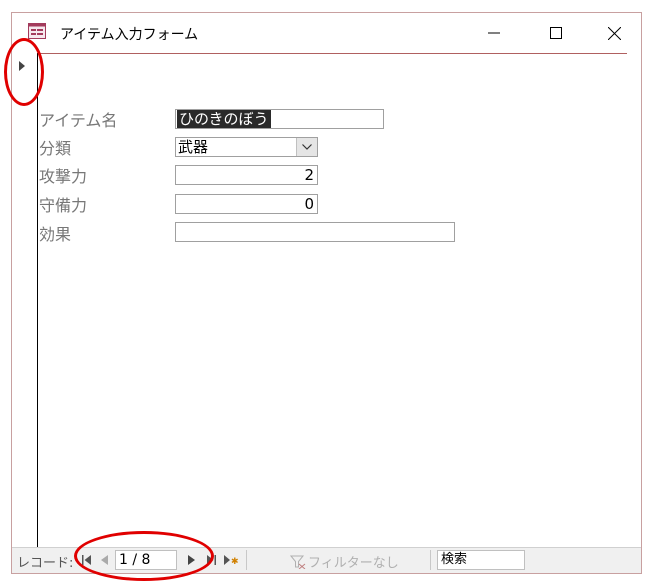 Image resolution: width=652 pixels, height=586 pixels. I want to click on close-icon, so click(614, 33).